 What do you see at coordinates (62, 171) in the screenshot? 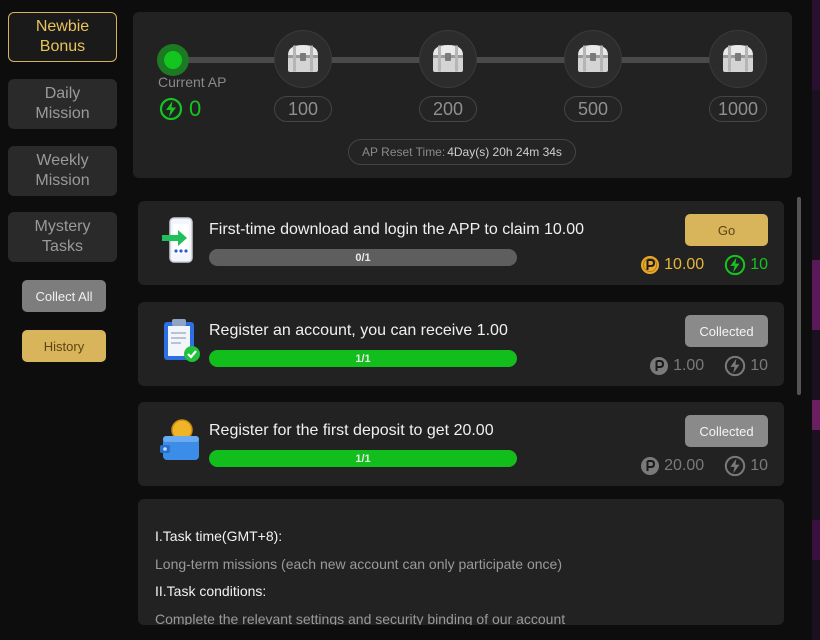
I see `tab-weekly-mission: Weekly Mission` at bounding box center [62, 171].